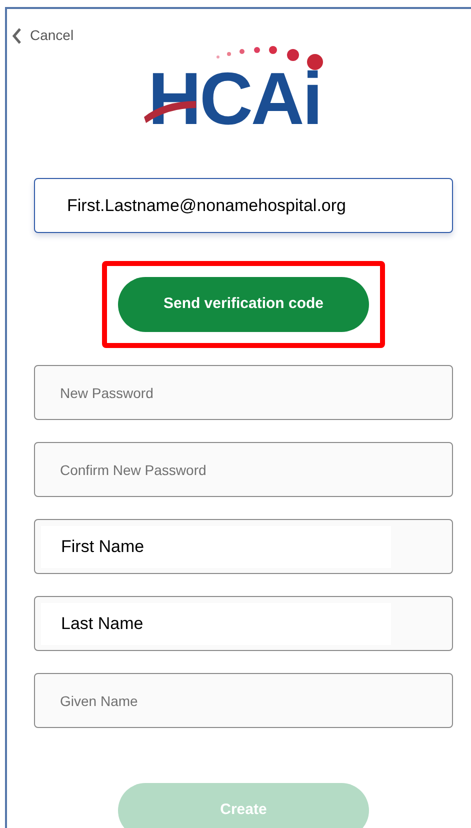  Describe the element at coordinates (243, 623) in the screenshot. I see `input-field: Last Name` at that location.